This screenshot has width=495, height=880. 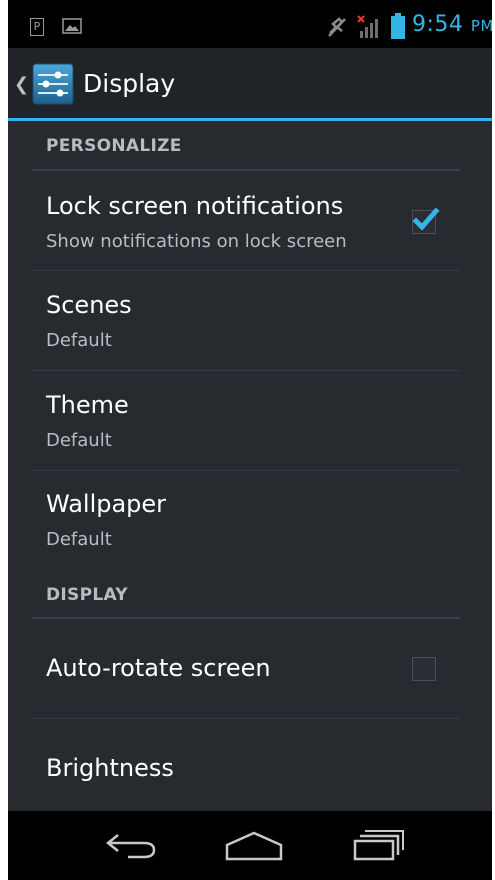 I want to click on pref-title: Lock screen notifications, so click(x=195, y=206).